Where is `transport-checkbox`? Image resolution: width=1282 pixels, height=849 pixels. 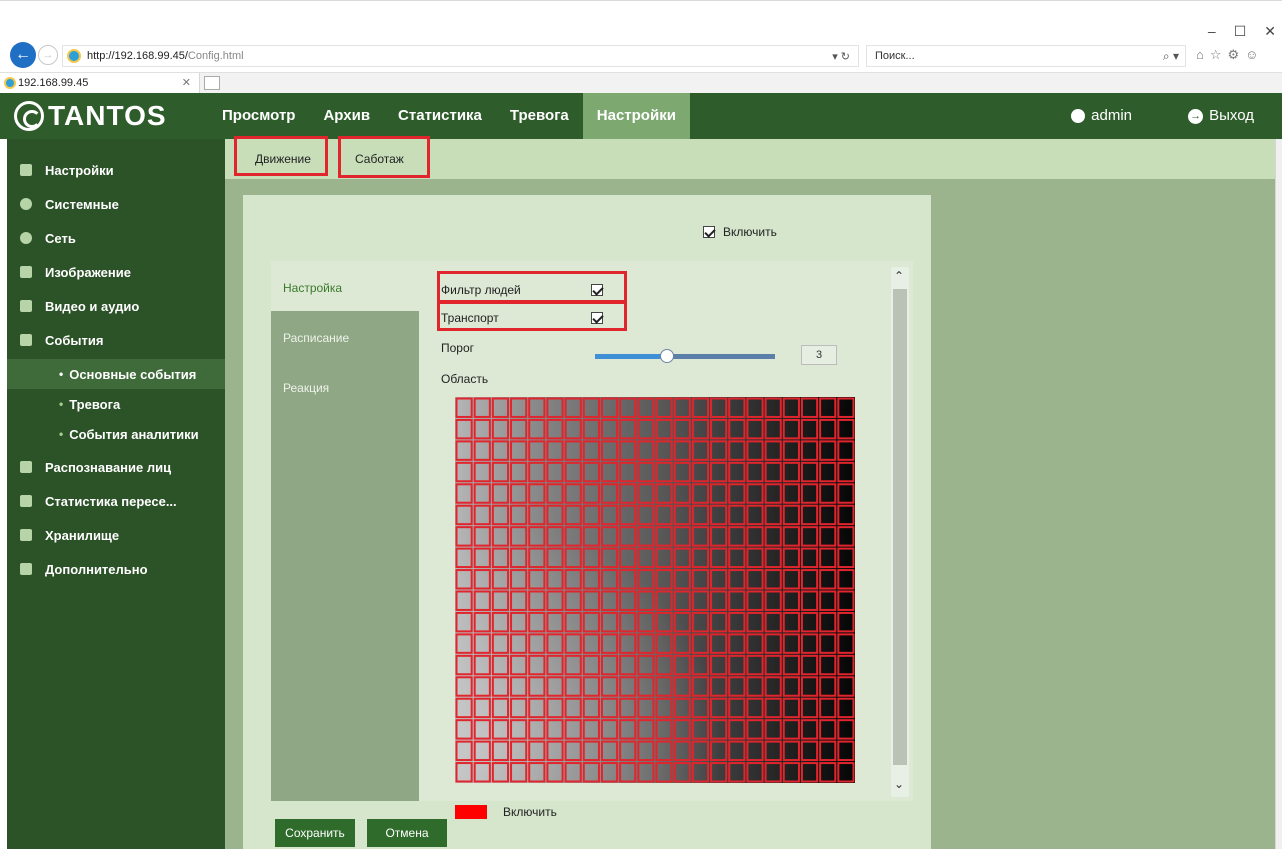
transport-checkbox is located at coordinates (597, 318).